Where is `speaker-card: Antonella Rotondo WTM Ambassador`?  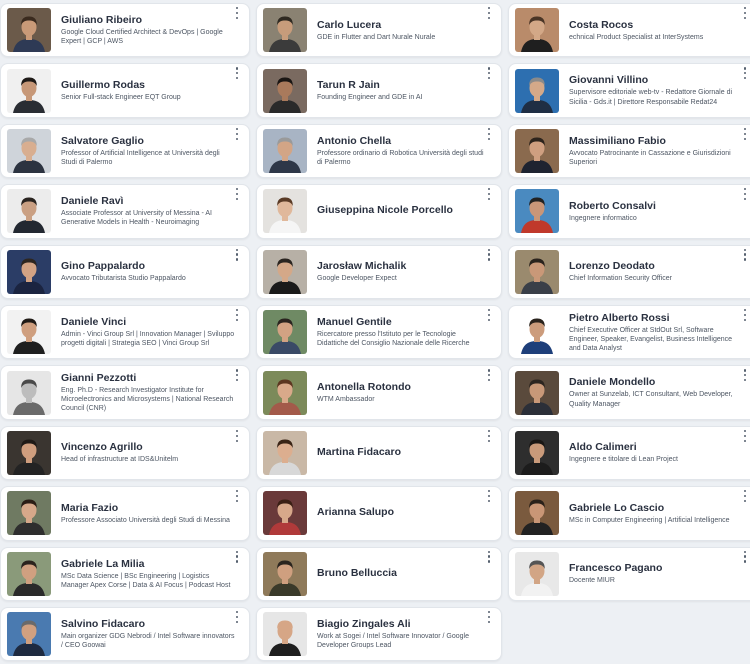 speaker-card: Antonella Rotondo WTM Ambassador is located at coordinates (379, 392).